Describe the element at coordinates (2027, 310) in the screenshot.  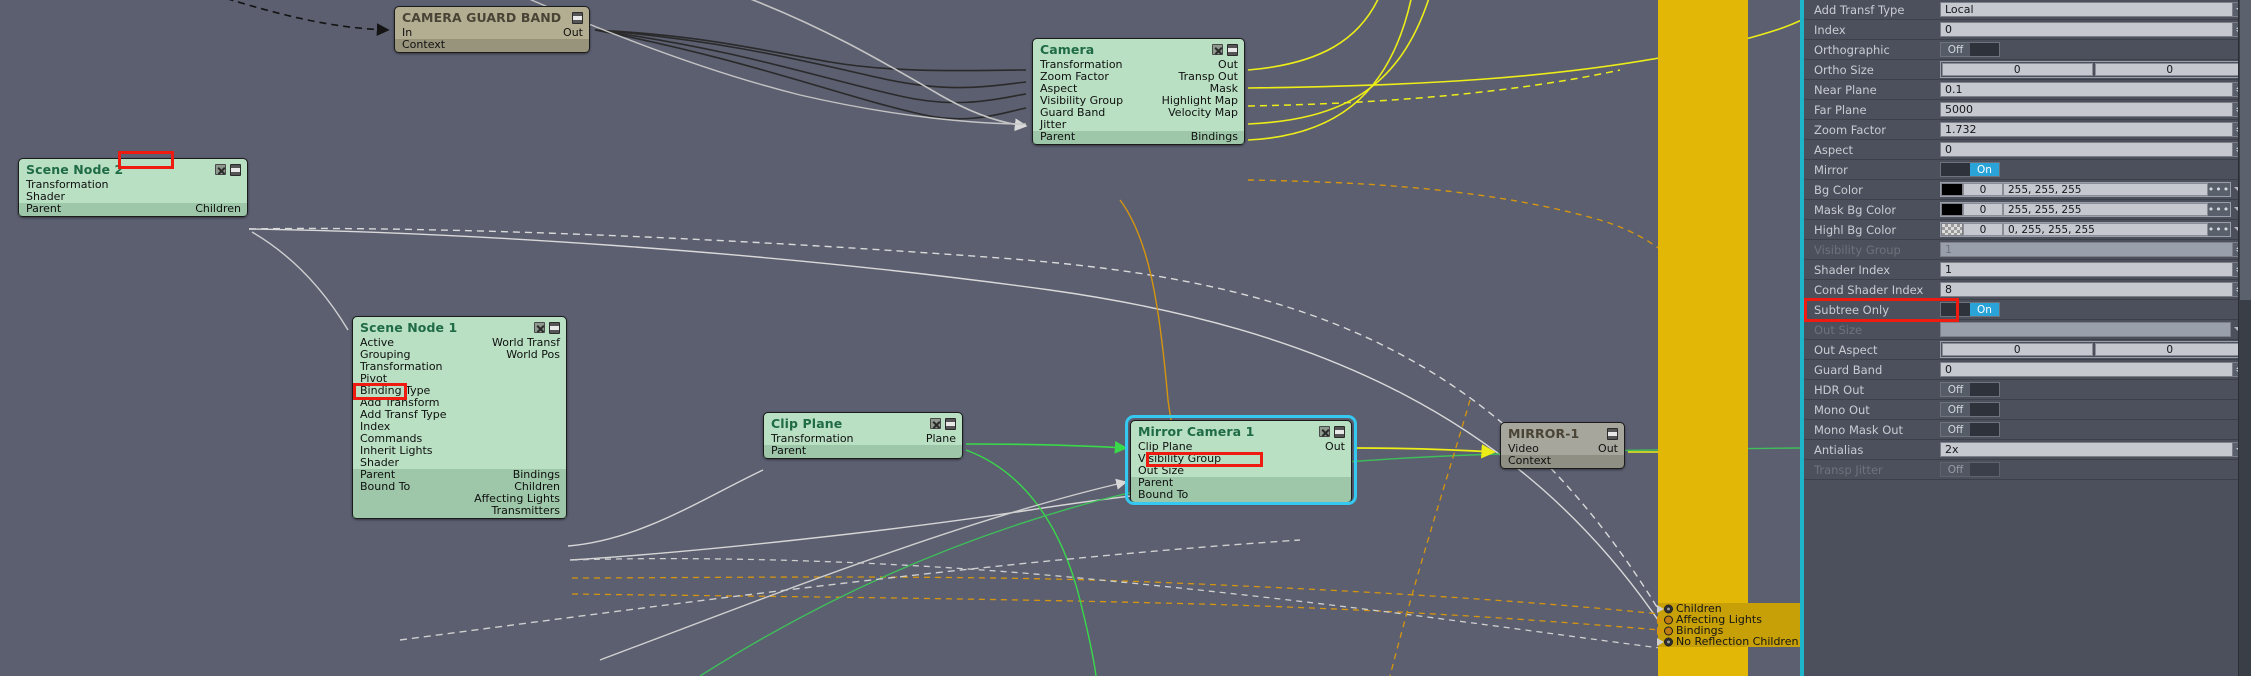
I see `property-row-subtree-only: Subtree Only On` at that location.